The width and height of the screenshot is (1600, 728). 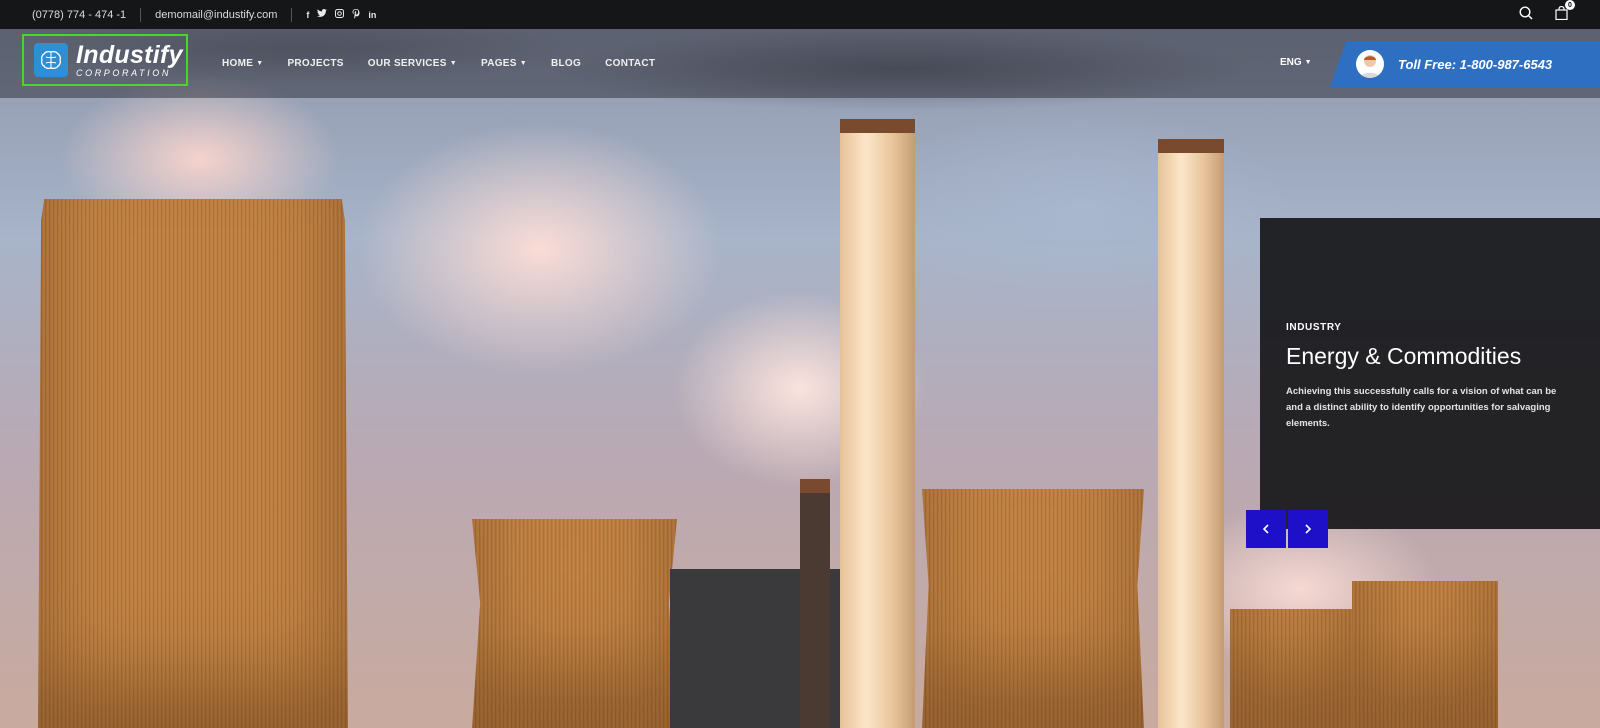 What do you see at coordinates (407, 63) in the screenshot?
I see `nav-label: OUR SERVICES` at bounding box center [407, 63].